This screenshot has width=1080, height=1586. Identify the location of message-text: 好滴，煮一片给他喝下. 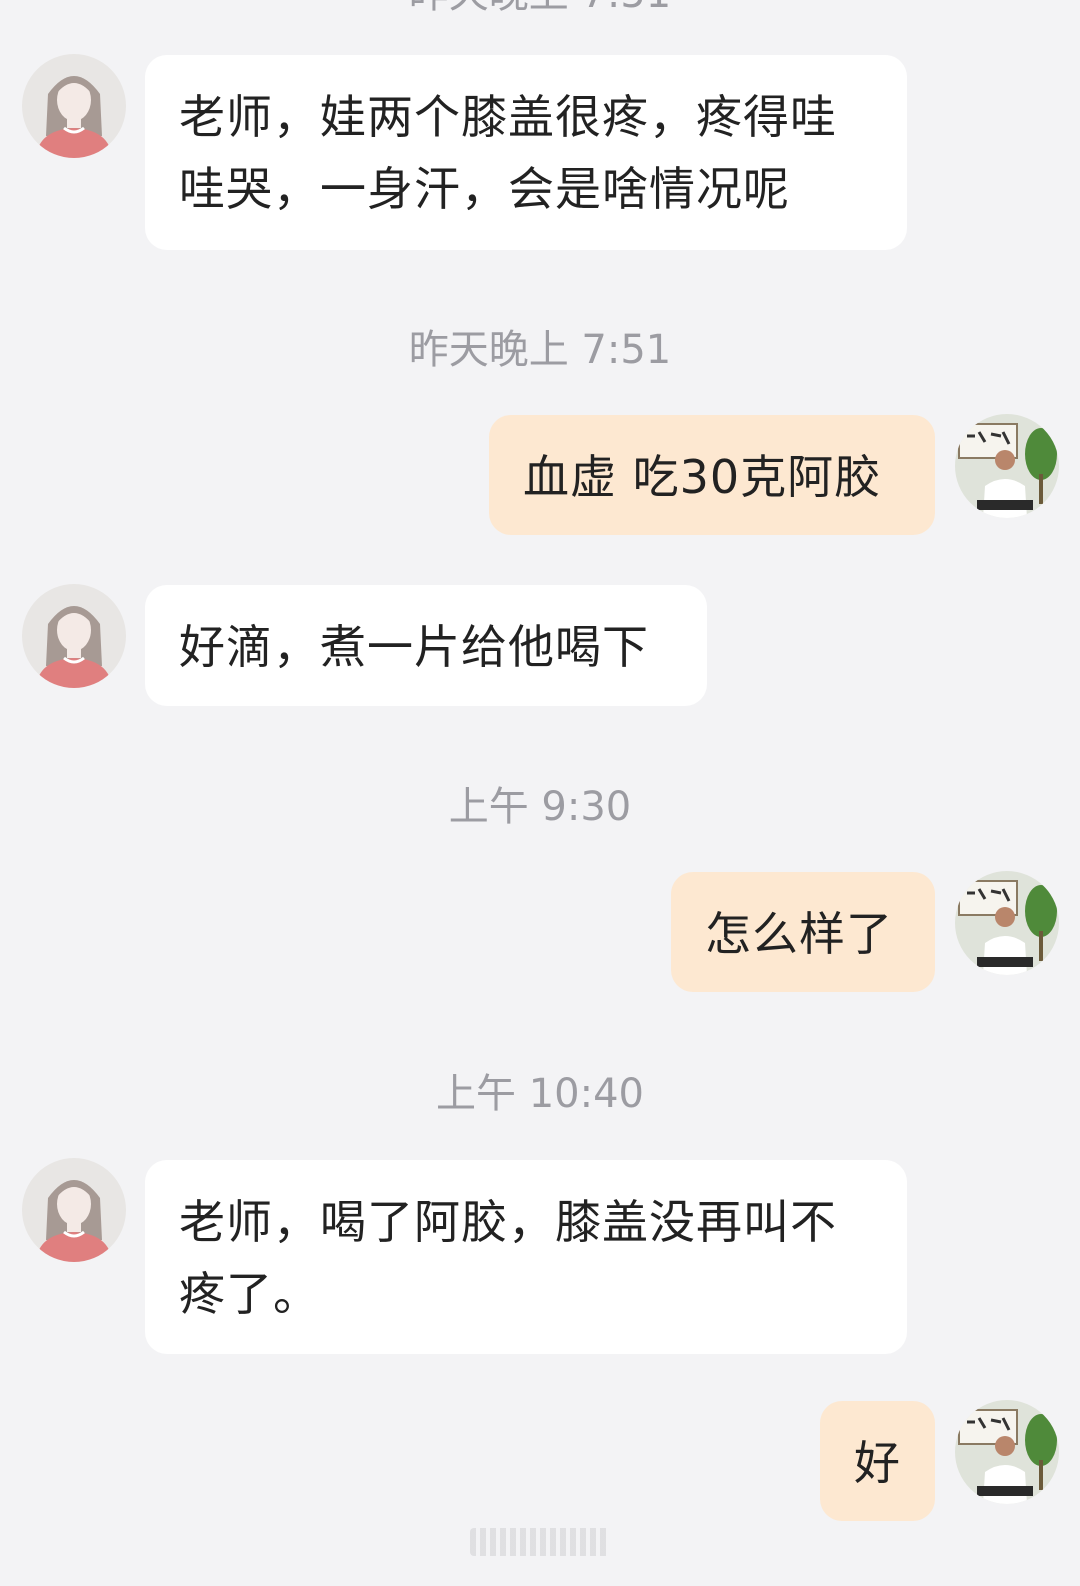
(414, 647).